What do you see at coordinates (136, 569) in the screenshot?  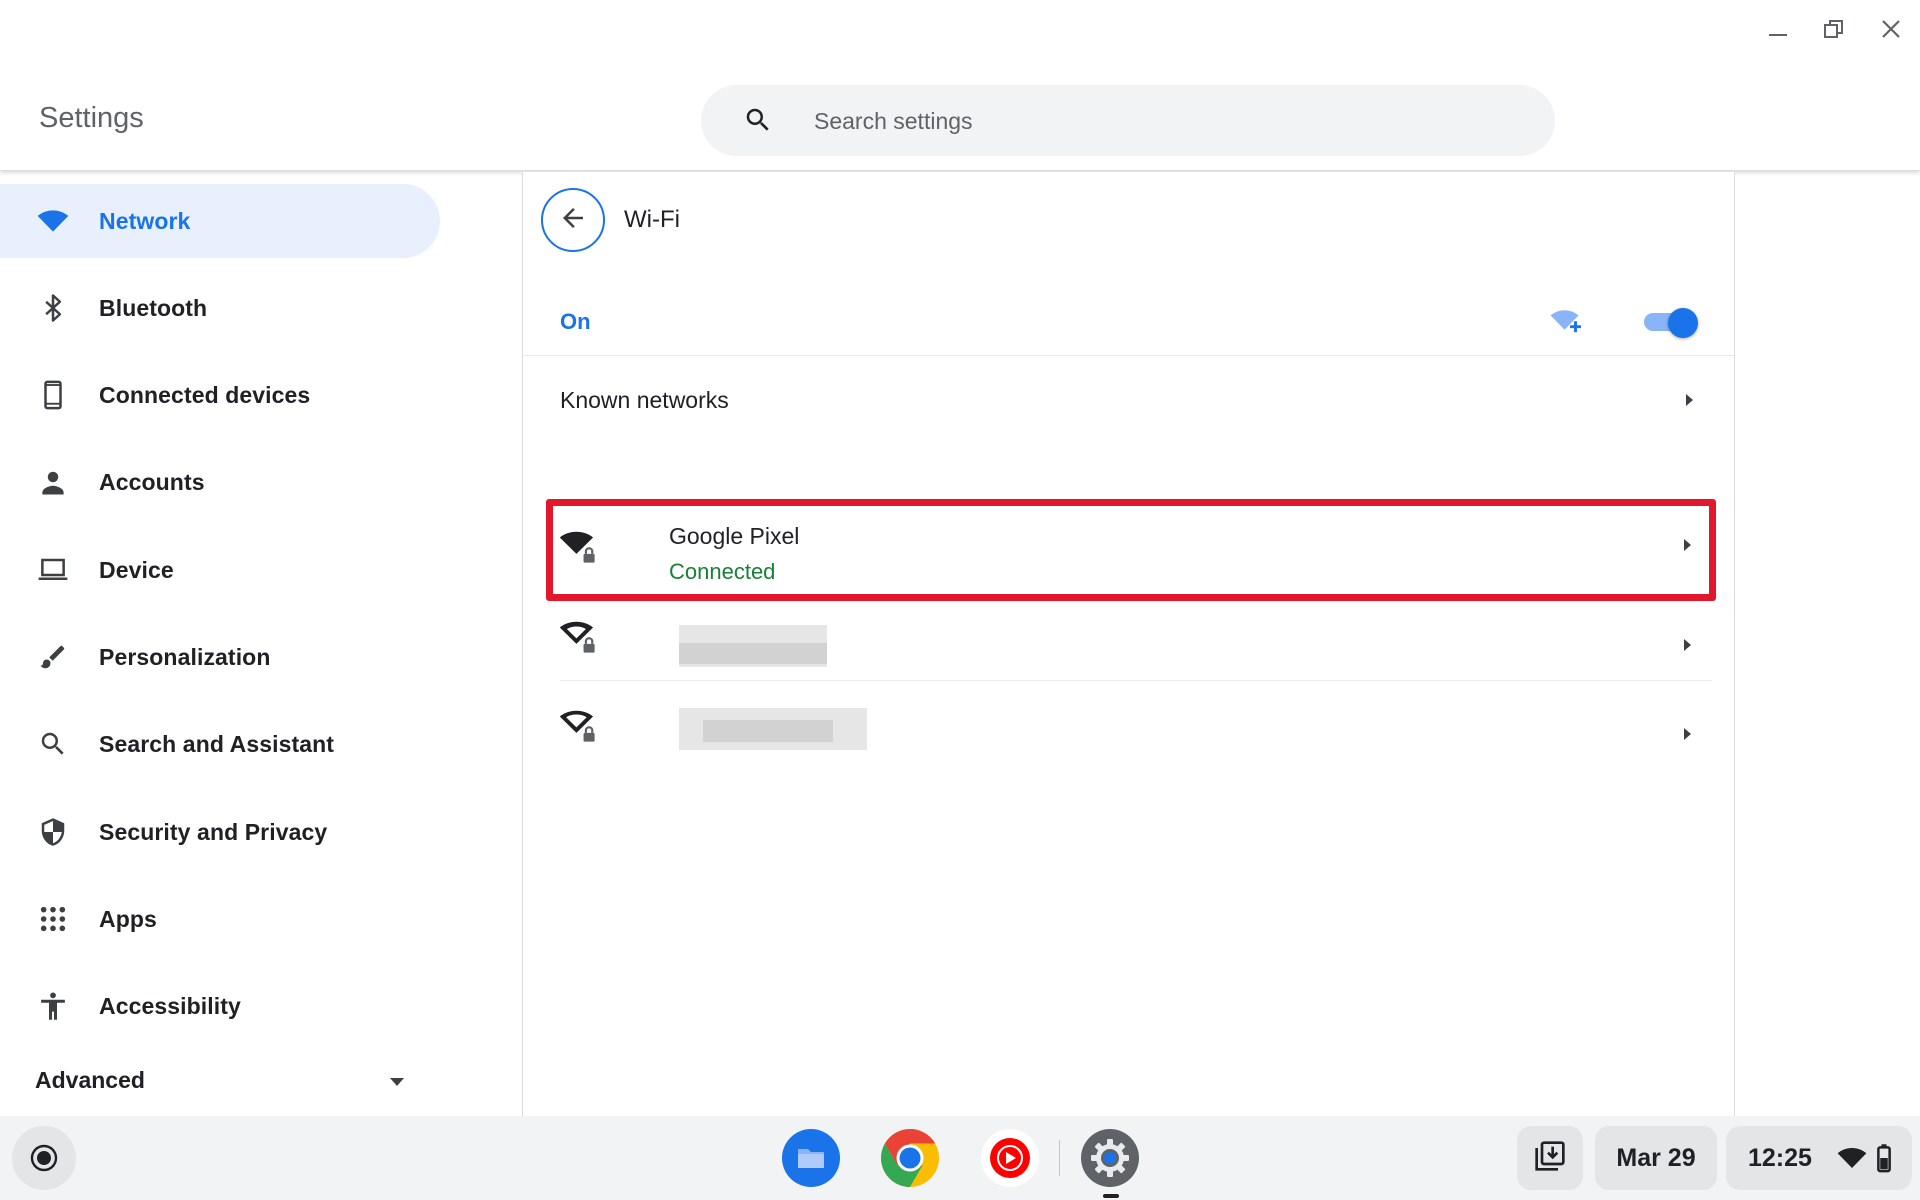 I see `sidebar-item-label: Device` at bounding box center [136, 569].